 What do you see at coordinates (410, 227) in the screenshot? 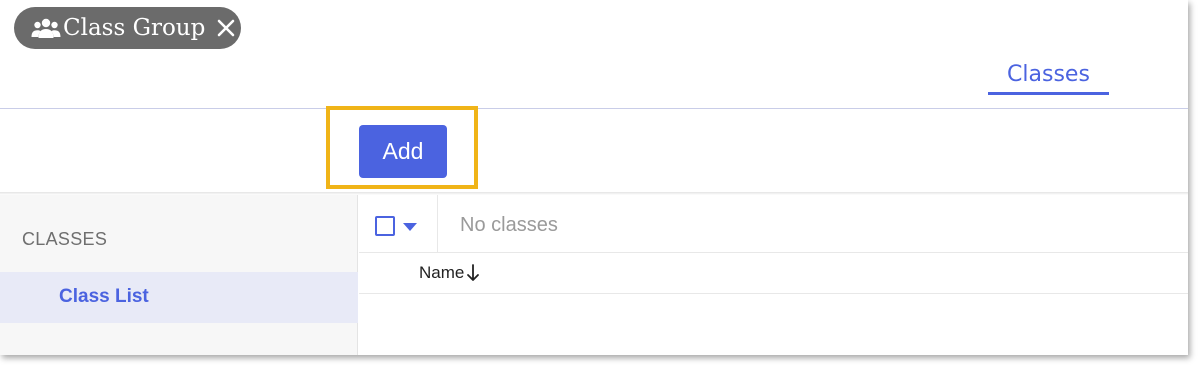
I see `chevron-down-icon` at bounding box center [410, 227].